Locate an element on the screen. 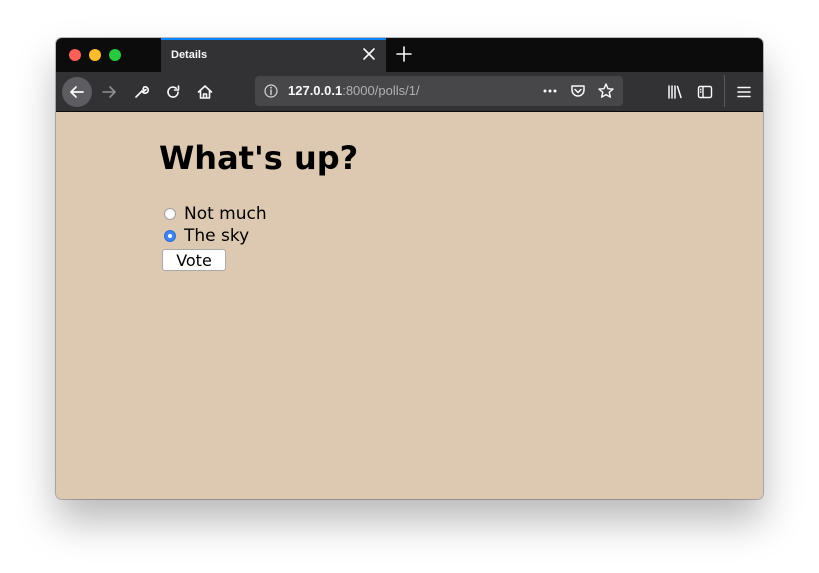  address-bar: 127.0.0.1:8000/polls/1/ is located at coordinates (439, 91).